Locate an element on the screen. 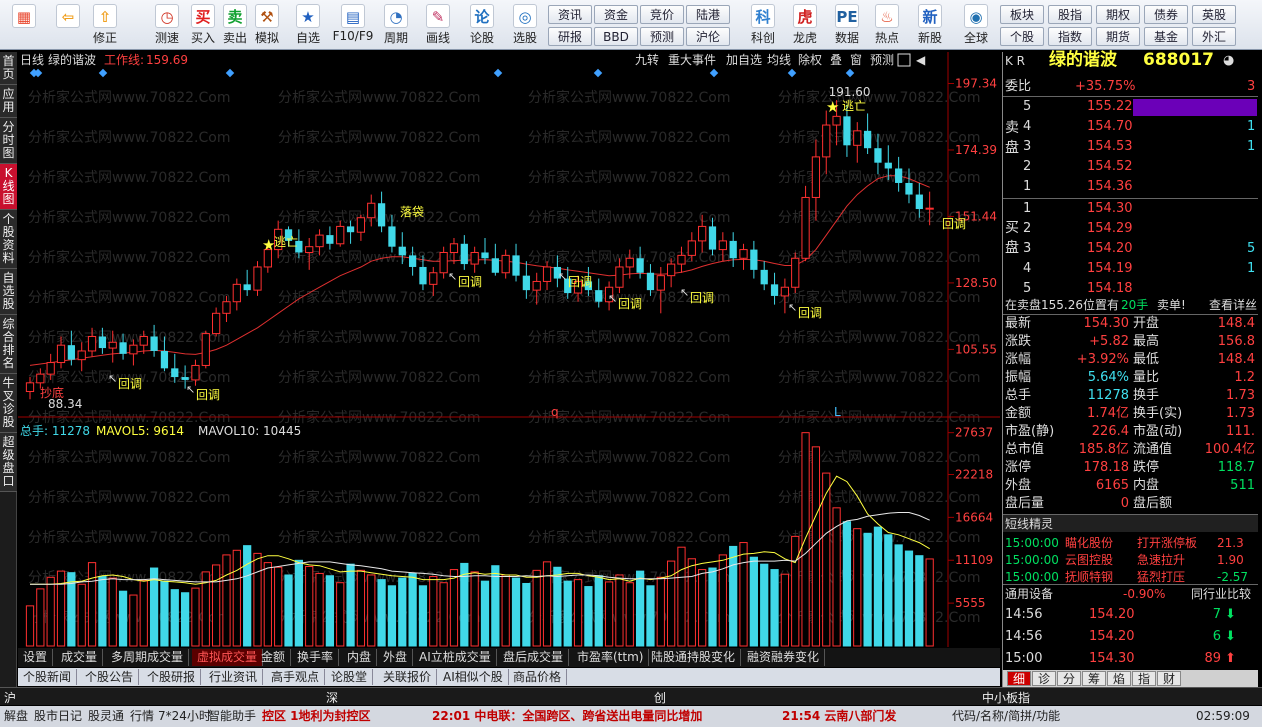 The width and height of the screenshot is (1262, 727). indicator-tab: 金额 is located at coordinates (274, 657).